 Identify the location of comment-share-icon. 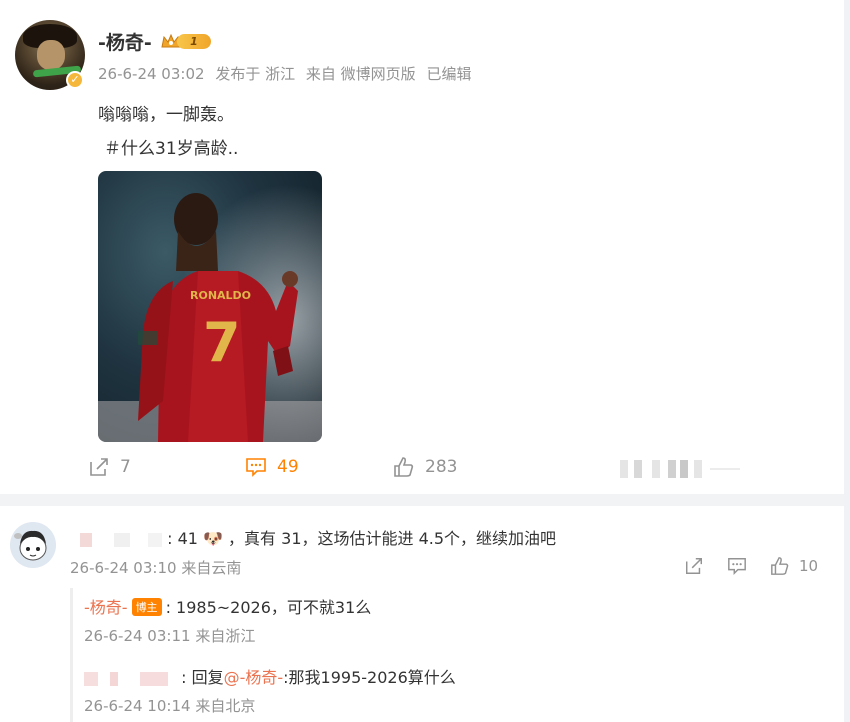
(694, 566).